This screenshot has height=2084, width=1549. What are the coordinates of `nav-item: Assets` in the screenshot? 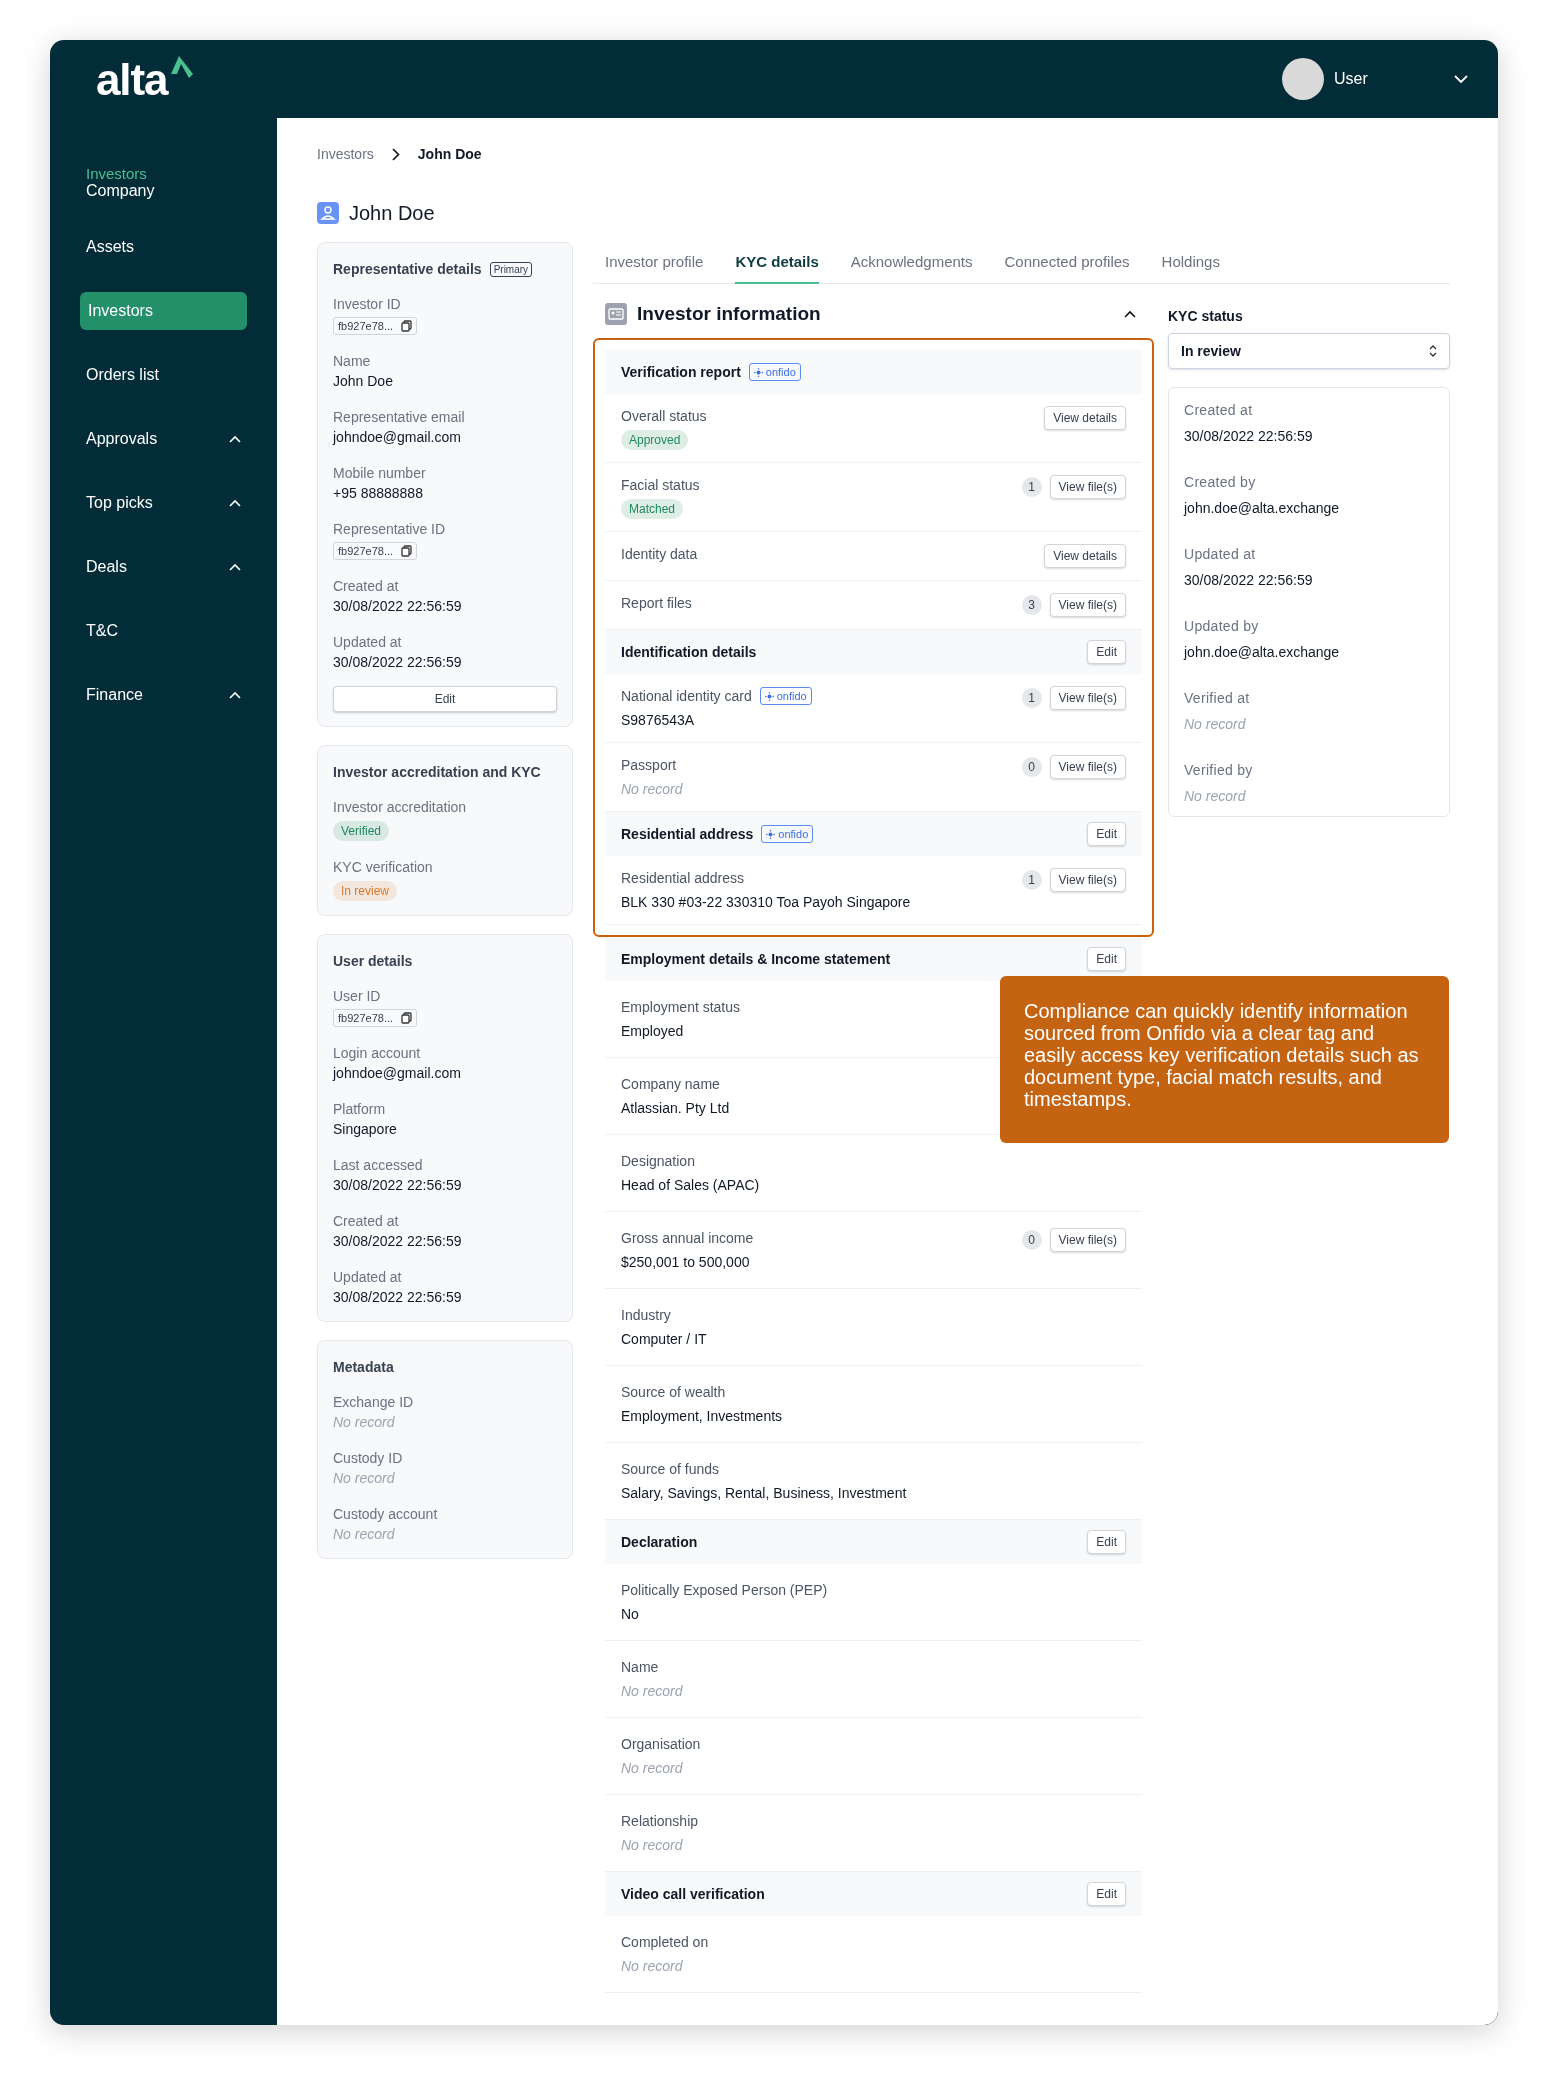 It's located at (163, 247).